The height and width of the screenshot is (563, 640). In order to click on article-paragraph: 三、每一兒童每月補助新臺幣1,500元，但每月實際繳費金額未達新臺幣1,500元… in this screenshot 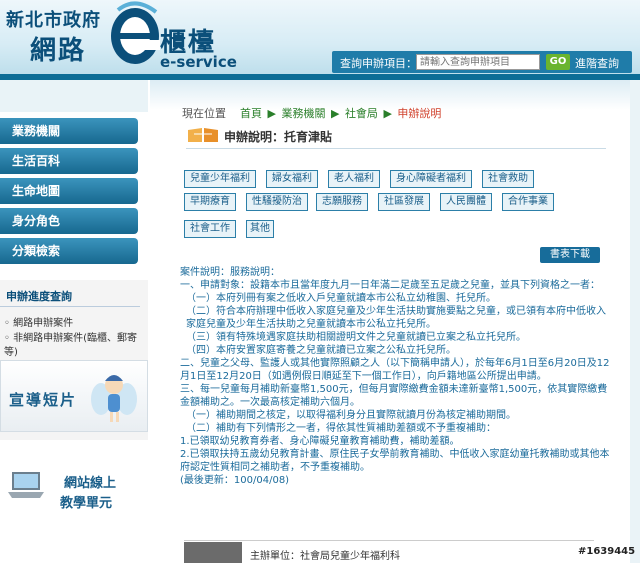, I will do `click(394, 396)`.